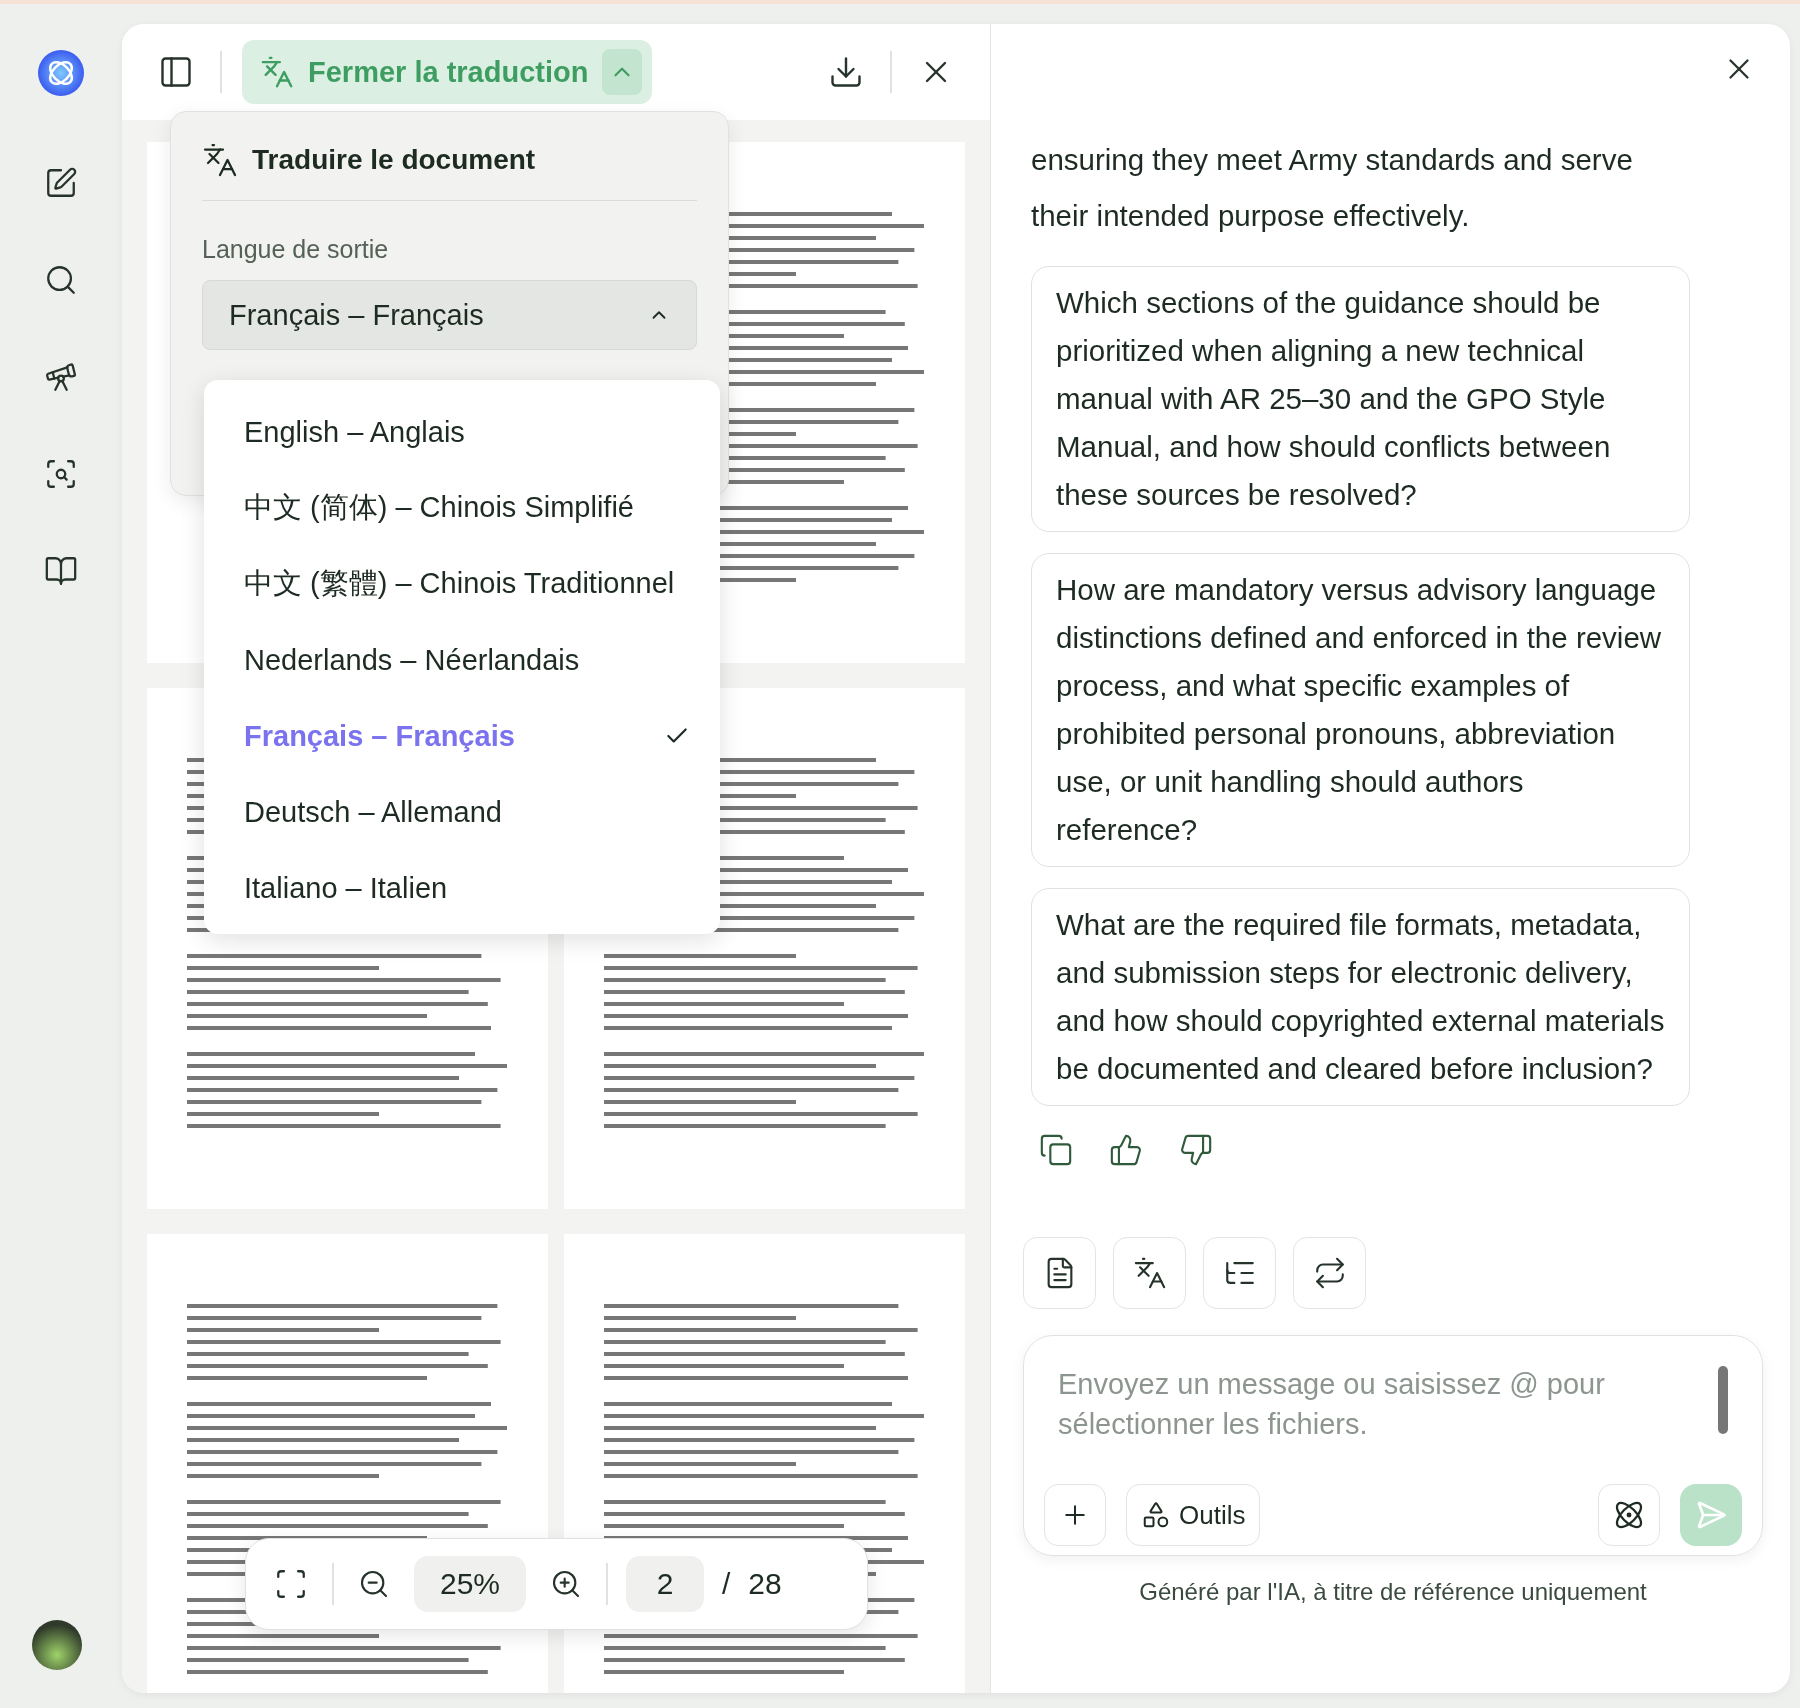 Image resolution: width=1800 pixels, height=1708 pixels. What do you see at coordinates (462, 888) in the screenshot?
I see `language-option: Italiano – Italien` at bounding box center [462, 888].